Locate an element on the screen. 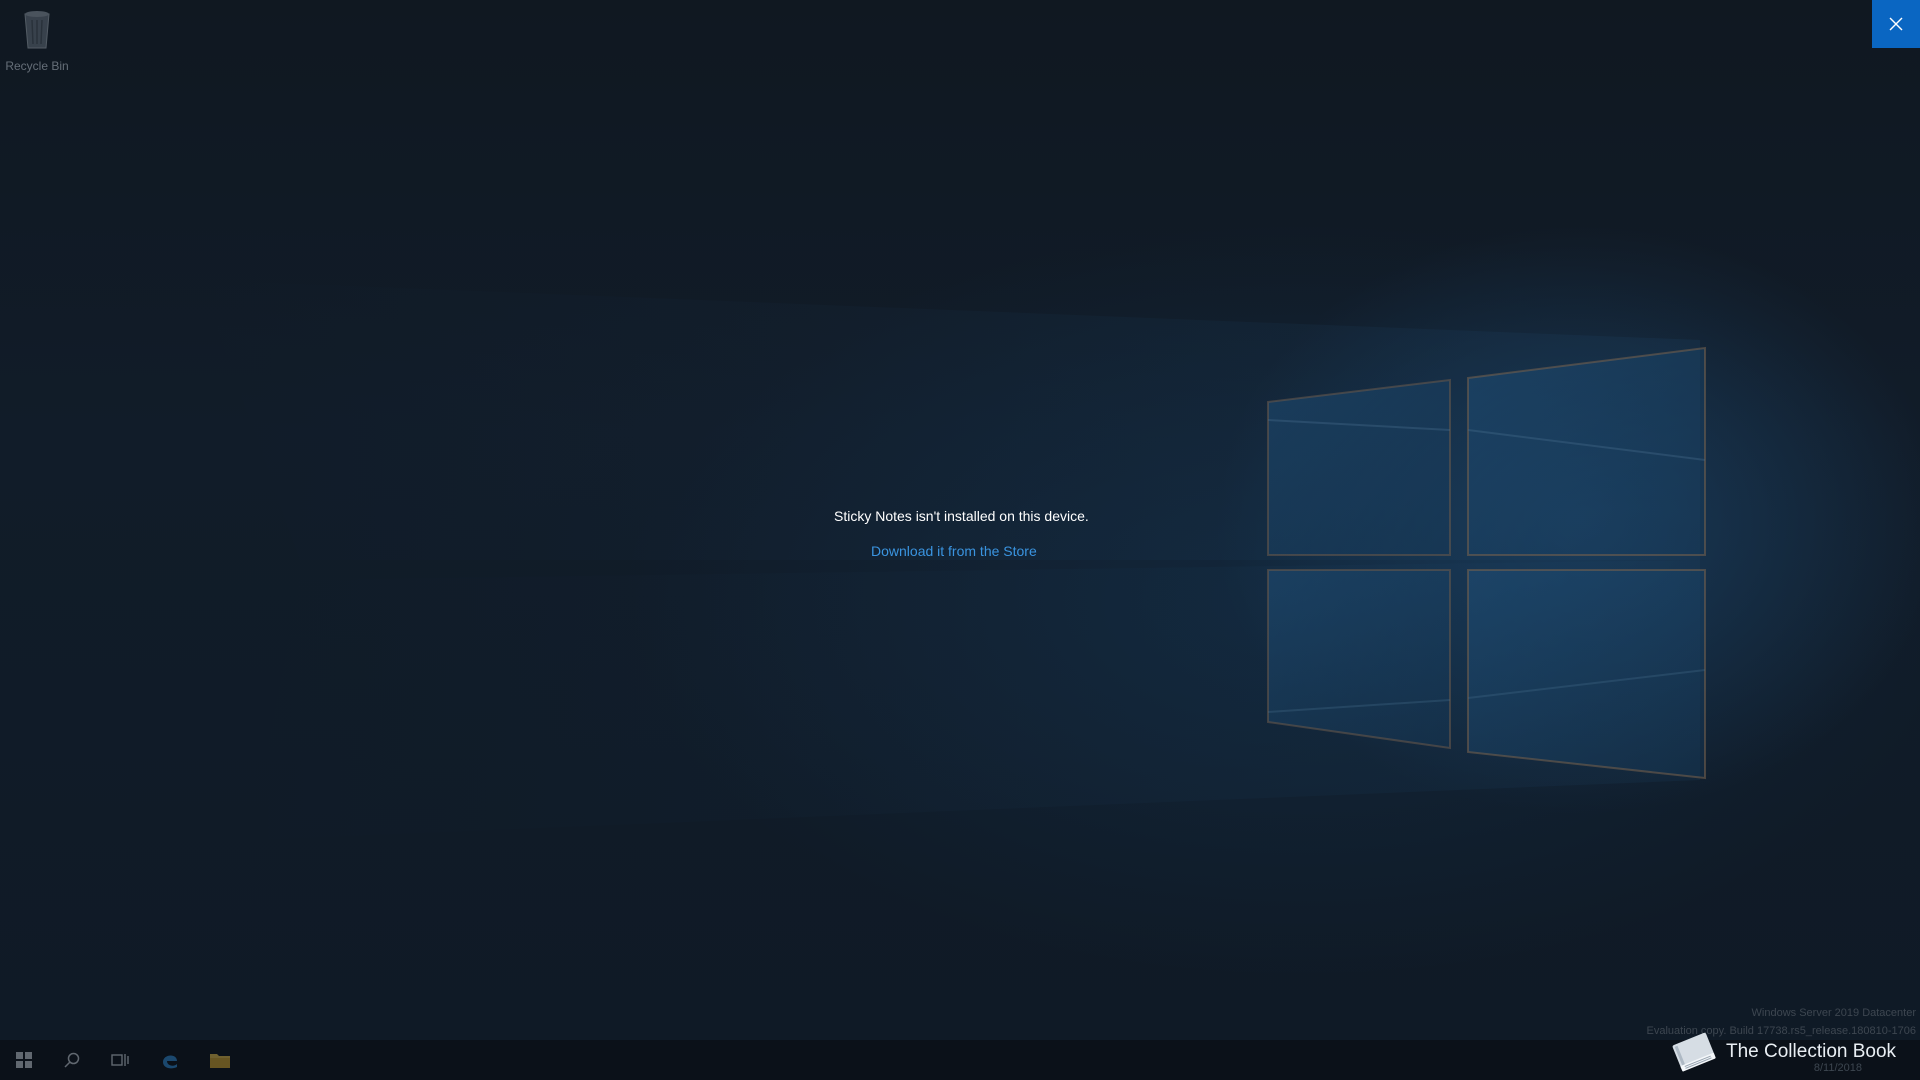 This screenshot has width=1920, height=1080. edge-button is located at coordinates (170, 1060).